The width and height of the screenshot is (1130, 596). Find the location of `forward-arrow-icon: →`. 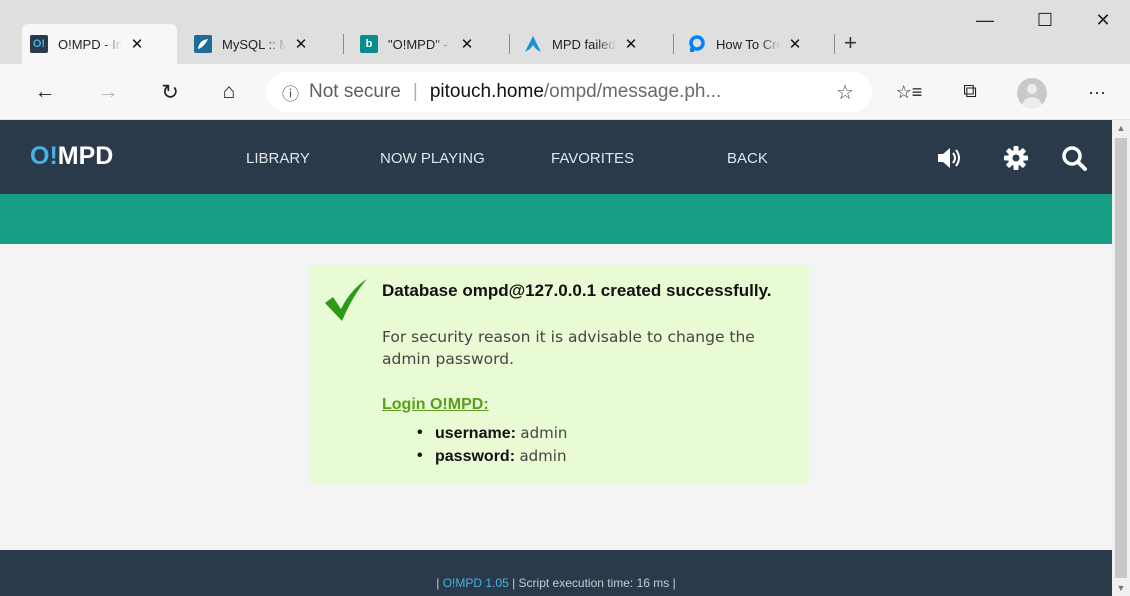

forward-arrow-icon: → is located at coordinates (108, 92).